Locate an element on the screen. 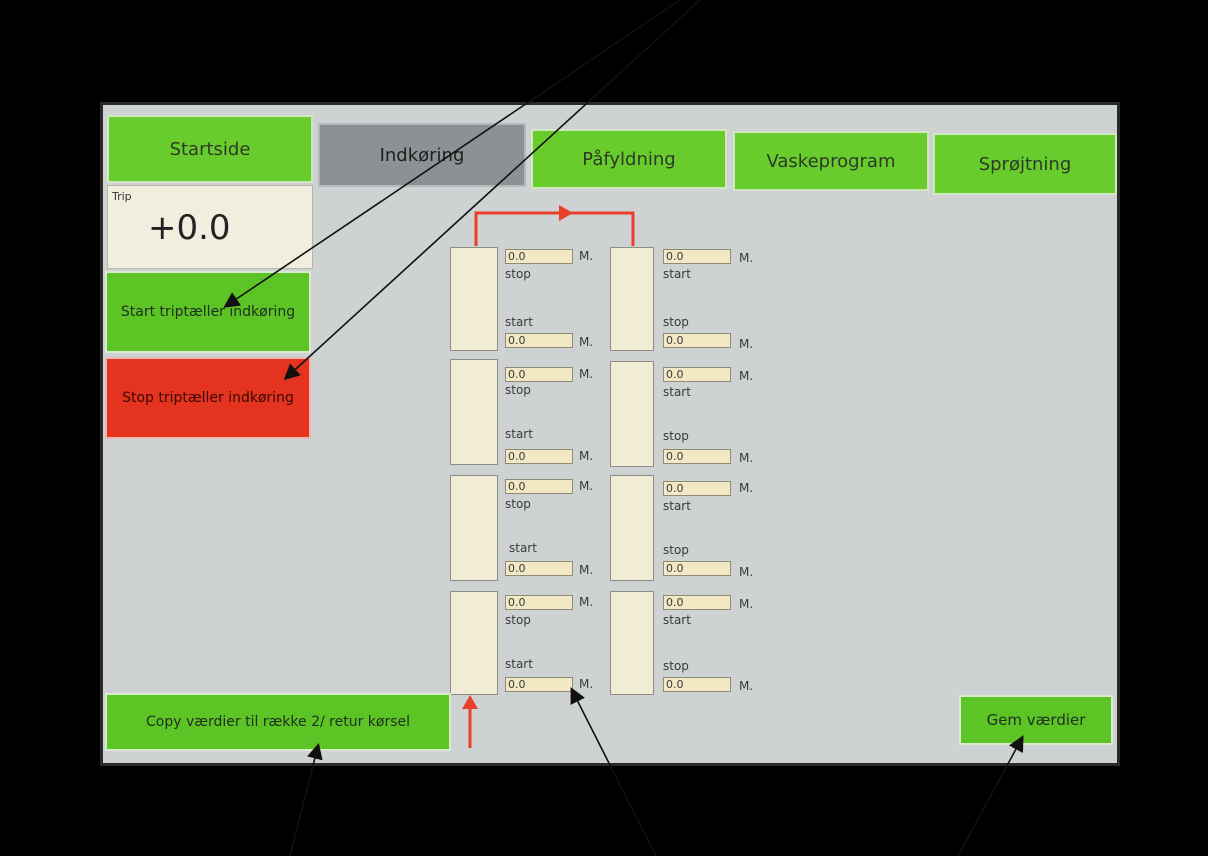 The image size is (1208, 856). annotation-arrow-save is located at coordinates (990, 795).